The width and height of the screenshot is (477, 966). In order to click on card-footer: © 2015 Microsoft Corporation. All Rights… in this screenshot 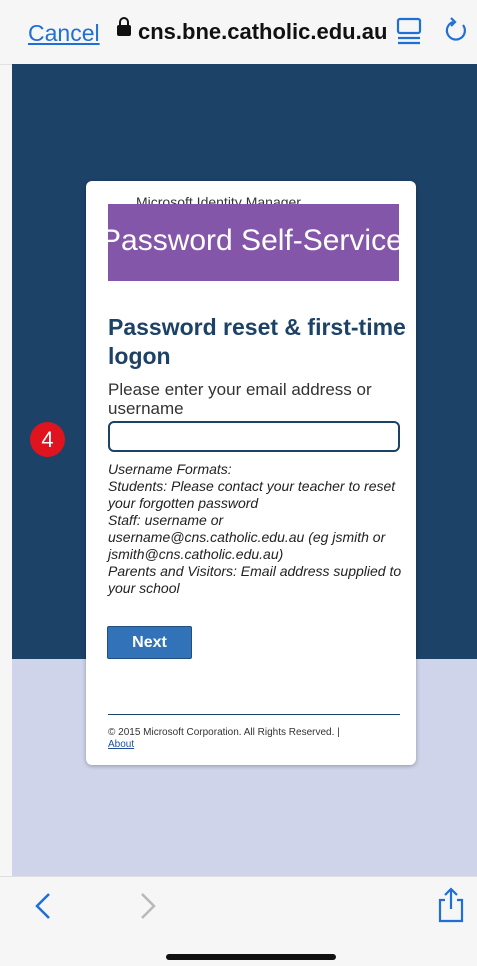, I will do `click(254, 739)`.